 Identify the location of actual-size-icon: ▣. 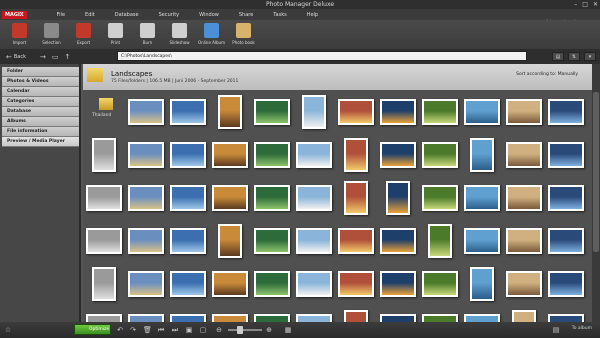
(189, 330).